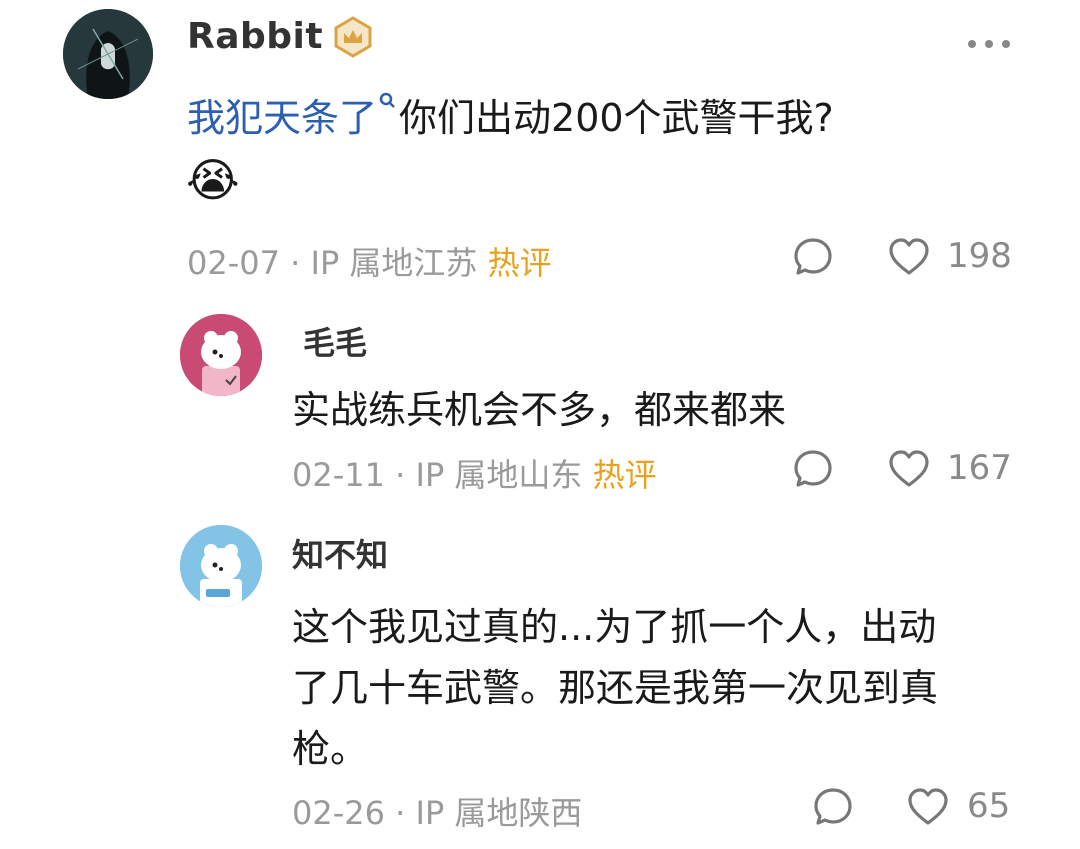  What do you see at coordinates (330, 749) in the screenshot?
I see `reply-text-line-3: 枪。` at bounding box center [330, 749].